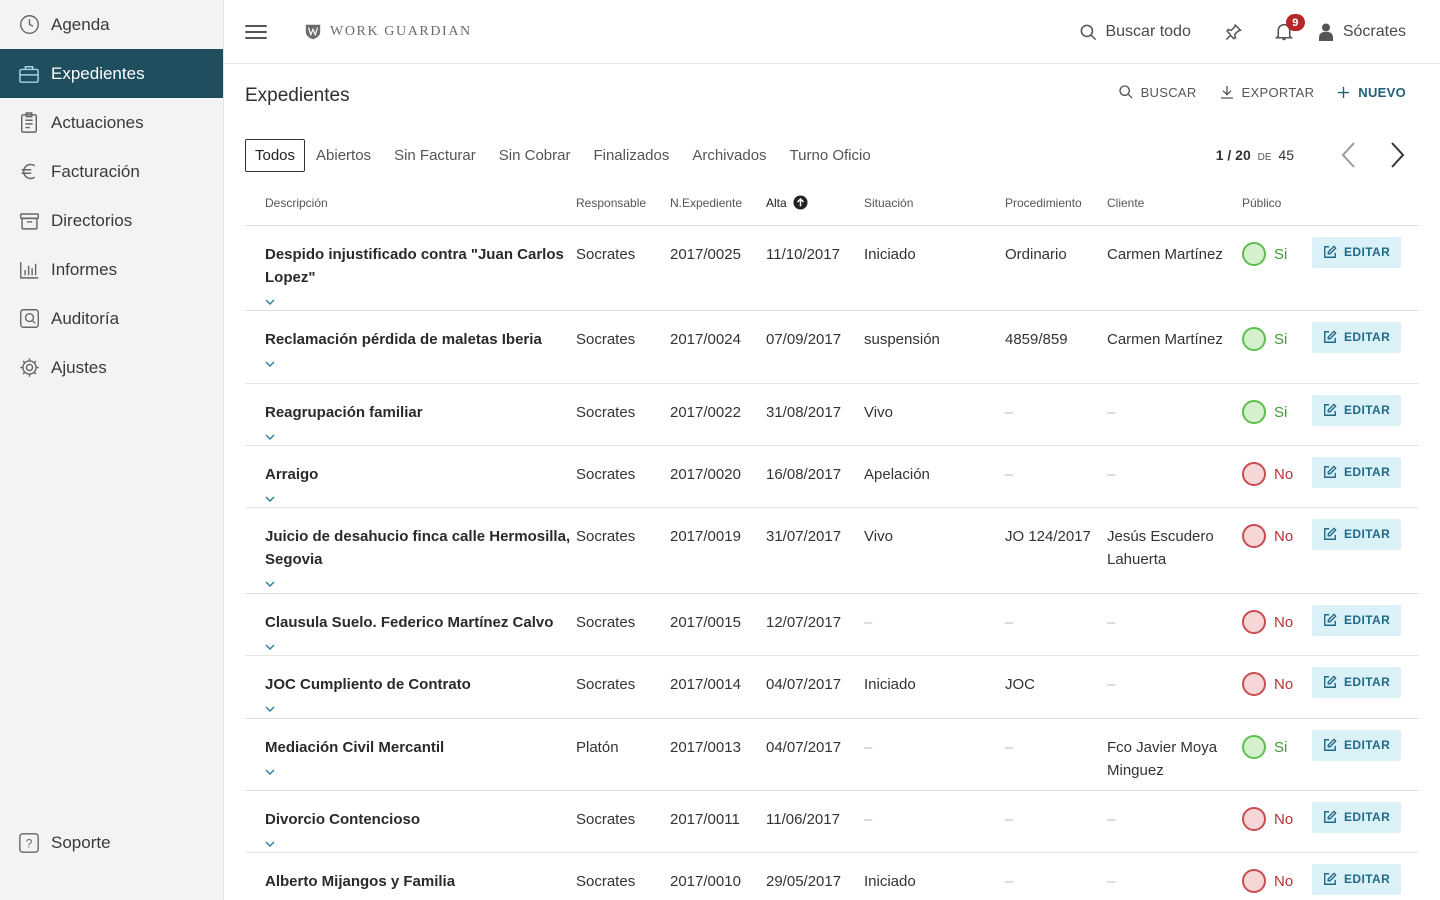 Image resolution: width=1440 pixels, height=900 pixels. I want to click on cell-cliente: –, so click(1111, 881).